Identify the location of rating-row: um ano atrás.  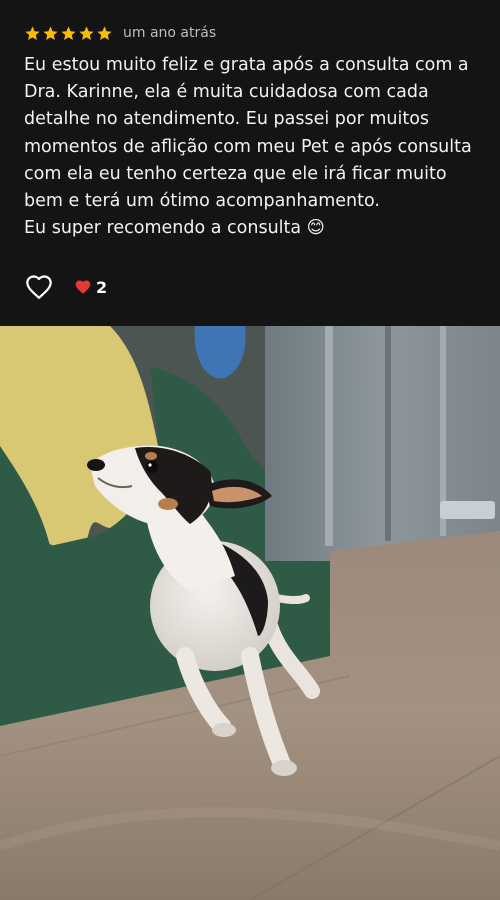
(120, 33).